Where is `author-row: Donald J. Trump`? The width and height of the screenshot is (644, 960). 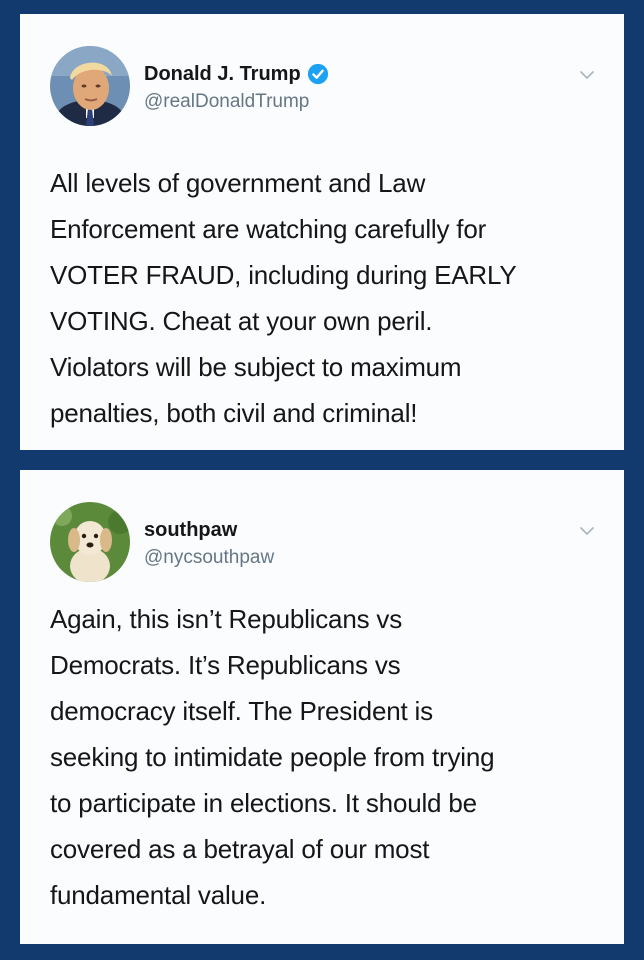 author-row: Donald J. Trump is located at coordinates (236, 74).